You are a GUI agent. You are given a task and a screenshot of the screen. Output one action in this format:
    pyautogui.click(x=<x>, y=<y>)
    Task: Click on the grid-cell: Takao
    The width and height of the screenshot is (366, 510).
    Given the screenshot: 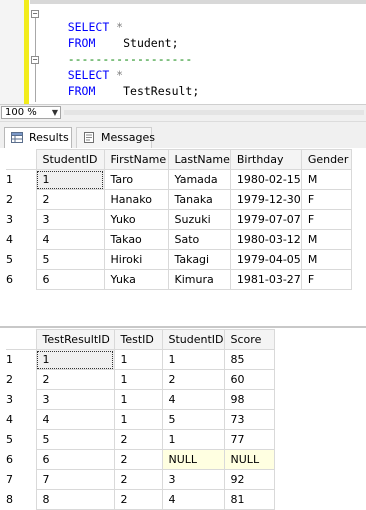 What is the action you would take?
    pyautogui.click(x=136, y=239)
    